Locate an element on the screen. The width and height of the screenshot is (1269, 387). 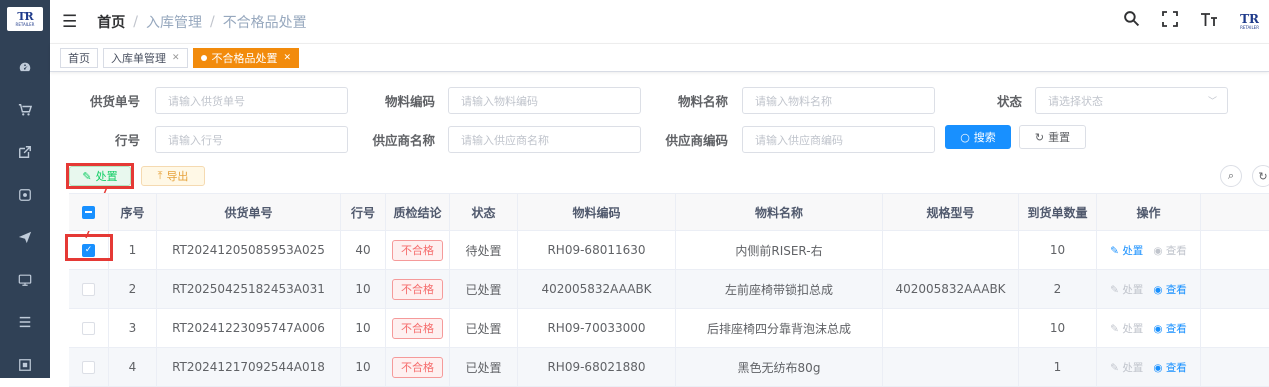
send-icon is located at coordinates (25, 237).